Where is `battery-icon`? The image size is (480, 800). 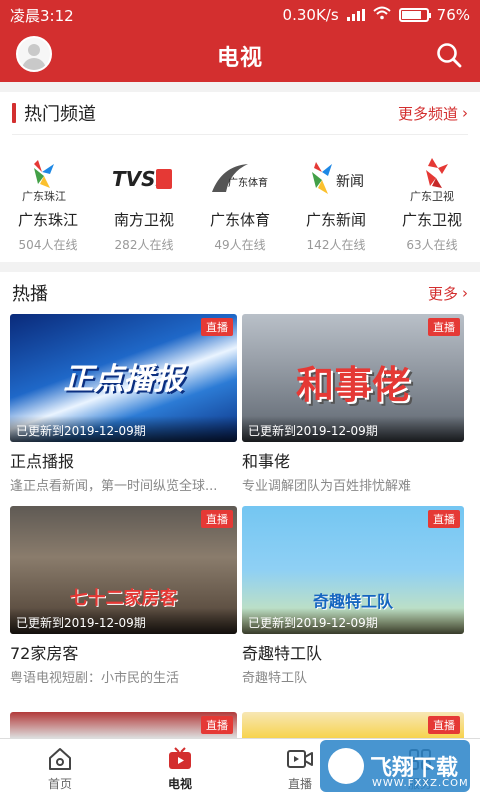 battery-icon is located at coordinates (414, 15).